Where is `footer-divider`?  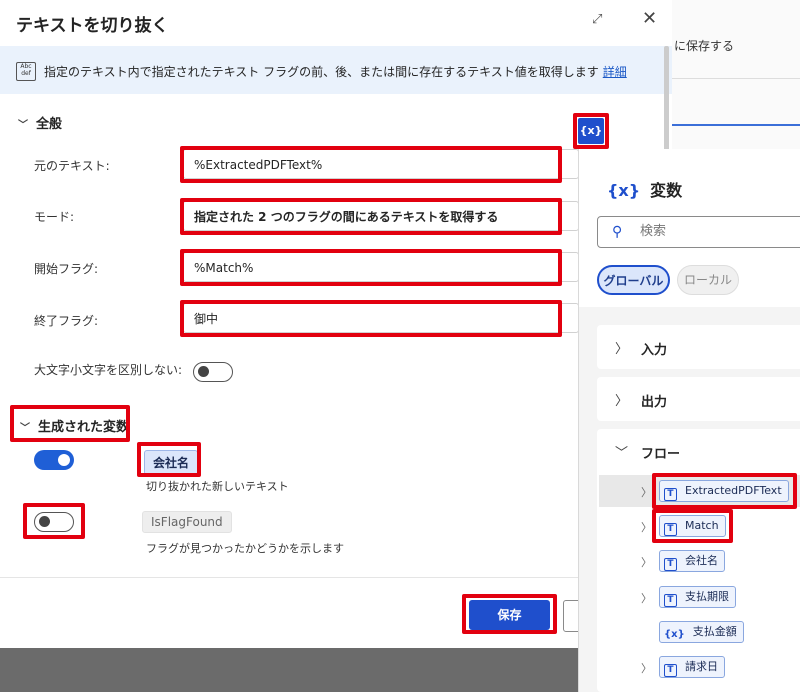 footer-divider is located at coordinates (336, 577).